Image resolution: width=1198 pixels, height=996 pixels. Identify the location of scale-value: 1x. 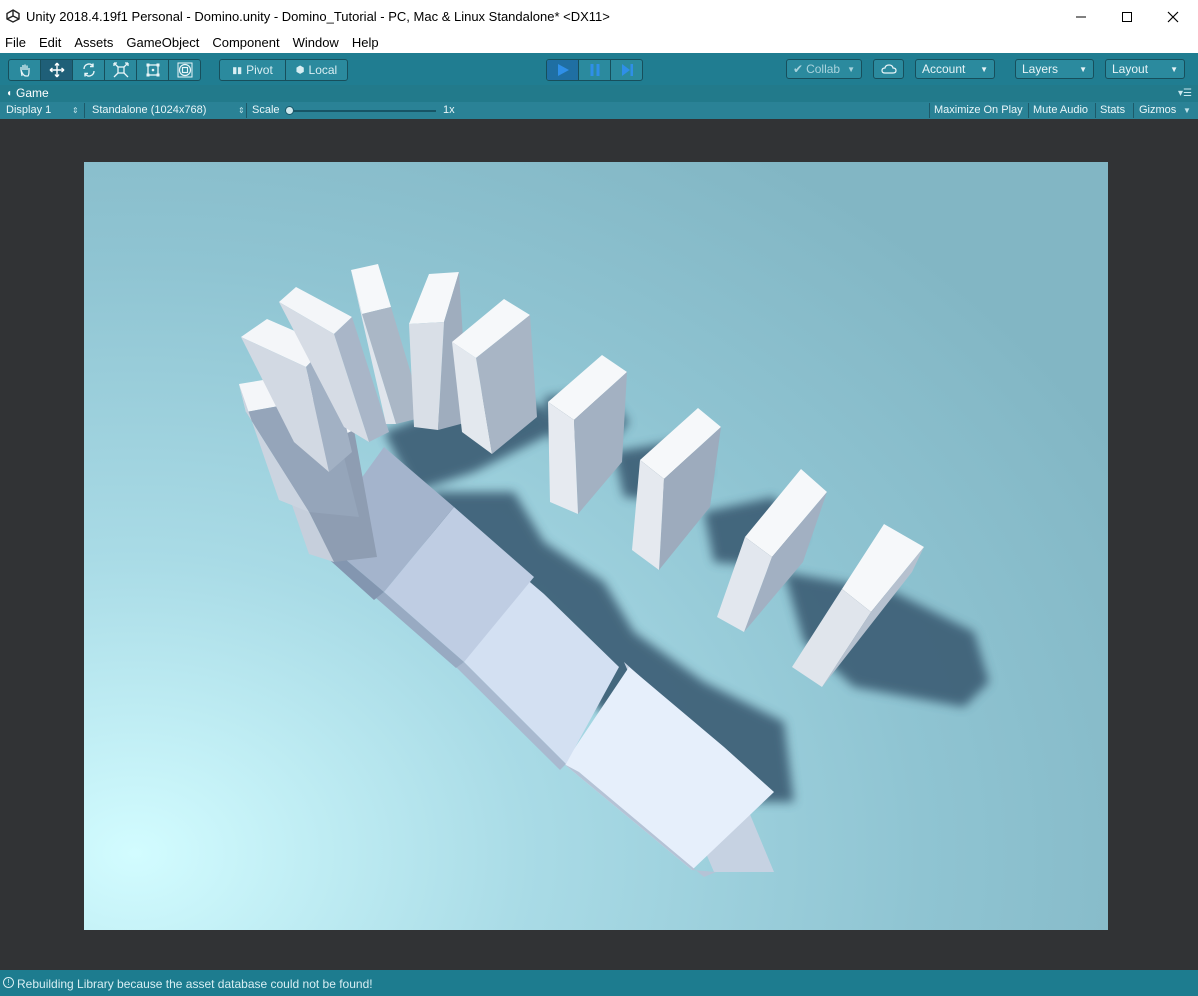
(449, 110).